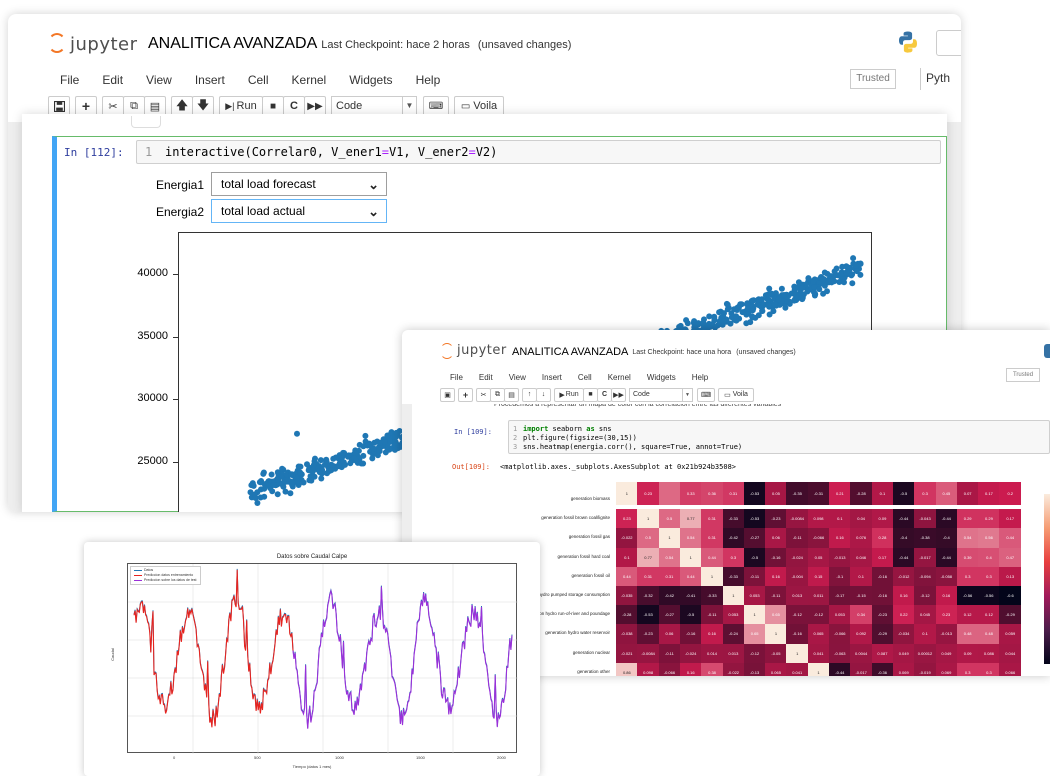 Image resolution: width=1050 pixels, height=776 pixels. I want to click on input-prompt: In [112]:, so click(94, 152).